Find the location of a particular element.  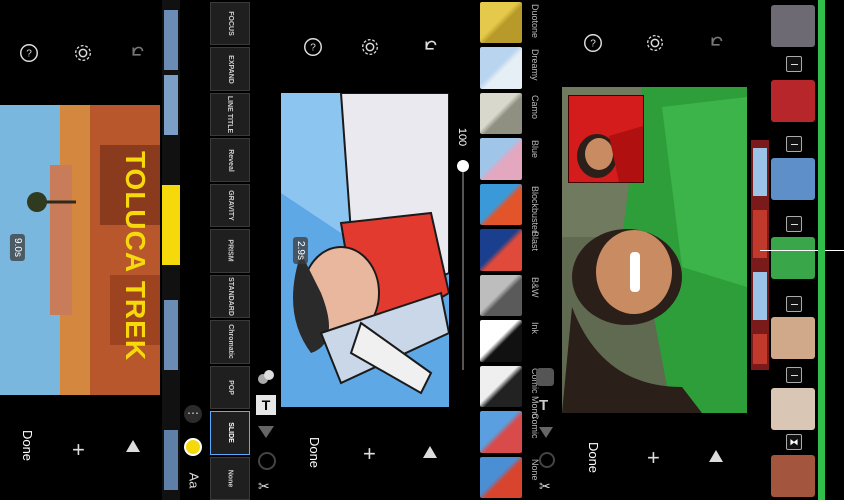

pip-overlay is located at coordinates (606, 139).